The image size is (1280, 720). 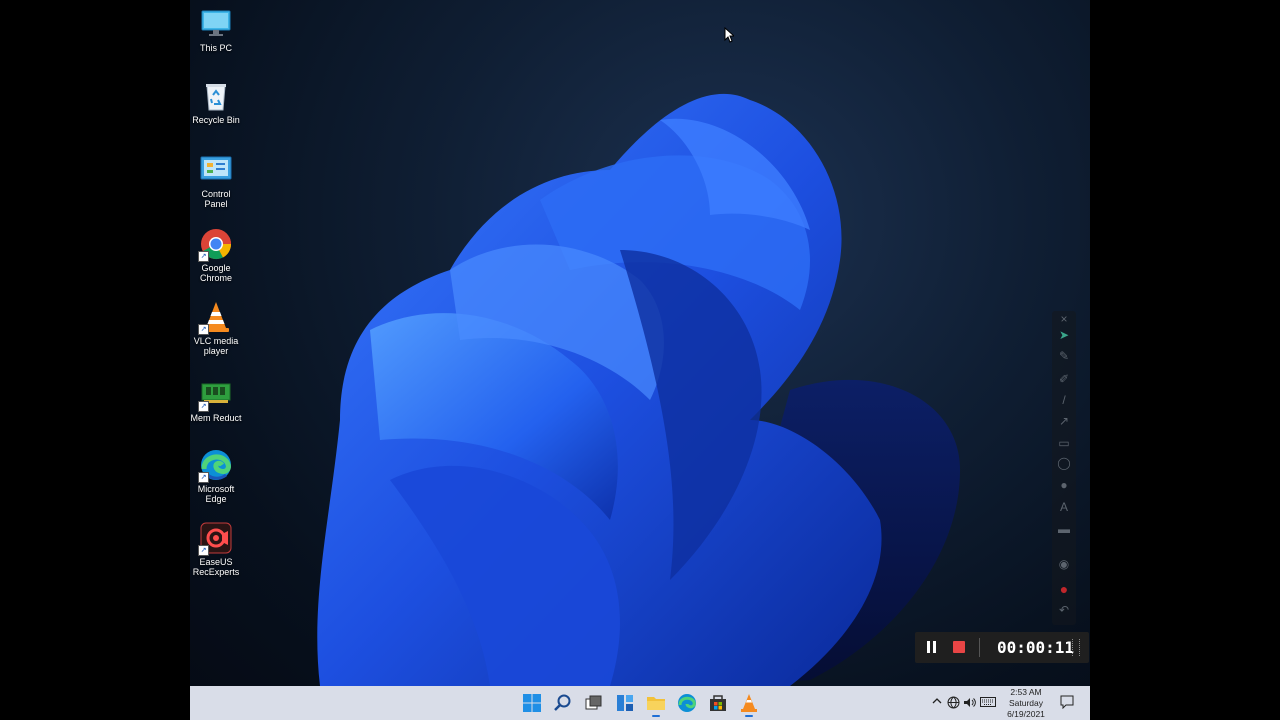 What do you see at coordinates (216, 346) in the screenshot?
I see `desktop-icon-label: VLC media player` at bounding box center [216, 346].